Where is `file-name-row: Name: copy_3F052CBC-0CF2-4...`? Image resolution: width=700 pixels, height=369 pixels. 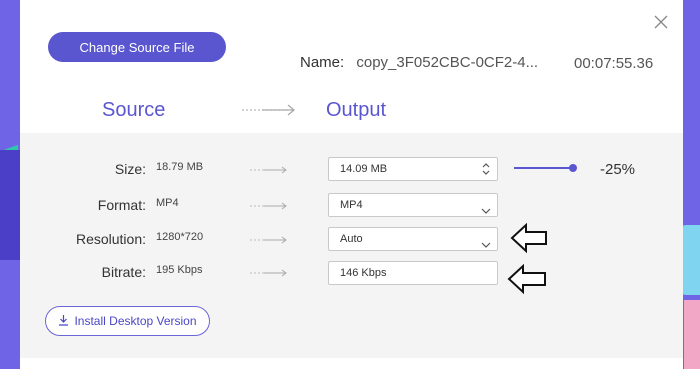 file-name-row: Name: copy_3F052CBC-0CF2-4... is located at coordinates (419, 62).